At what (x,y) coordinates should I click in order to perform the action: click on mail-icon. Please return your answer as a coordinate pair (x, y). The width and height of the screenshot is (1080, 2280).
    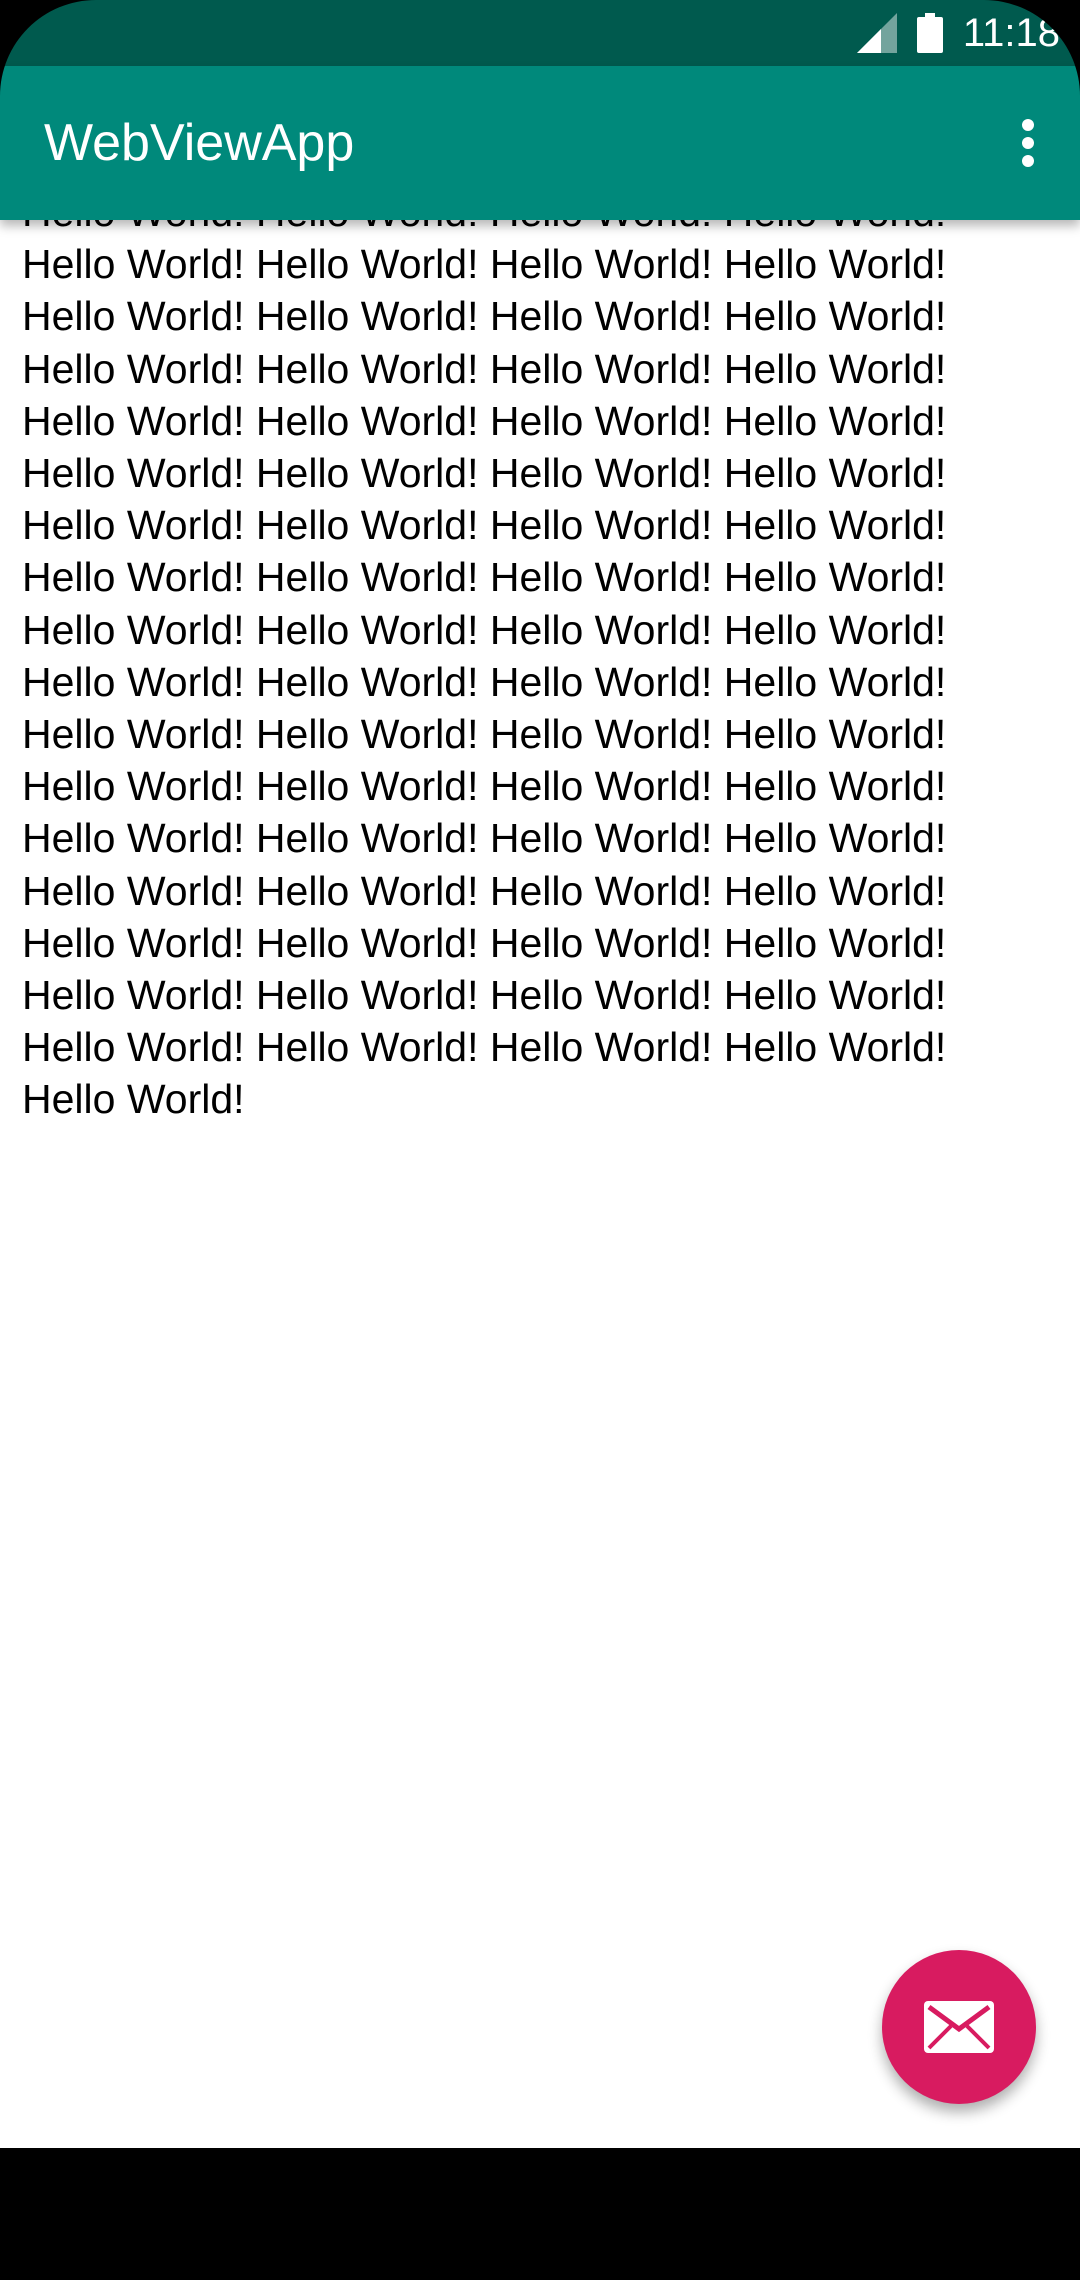
    Looking at the image, I should click on (959, 2027).